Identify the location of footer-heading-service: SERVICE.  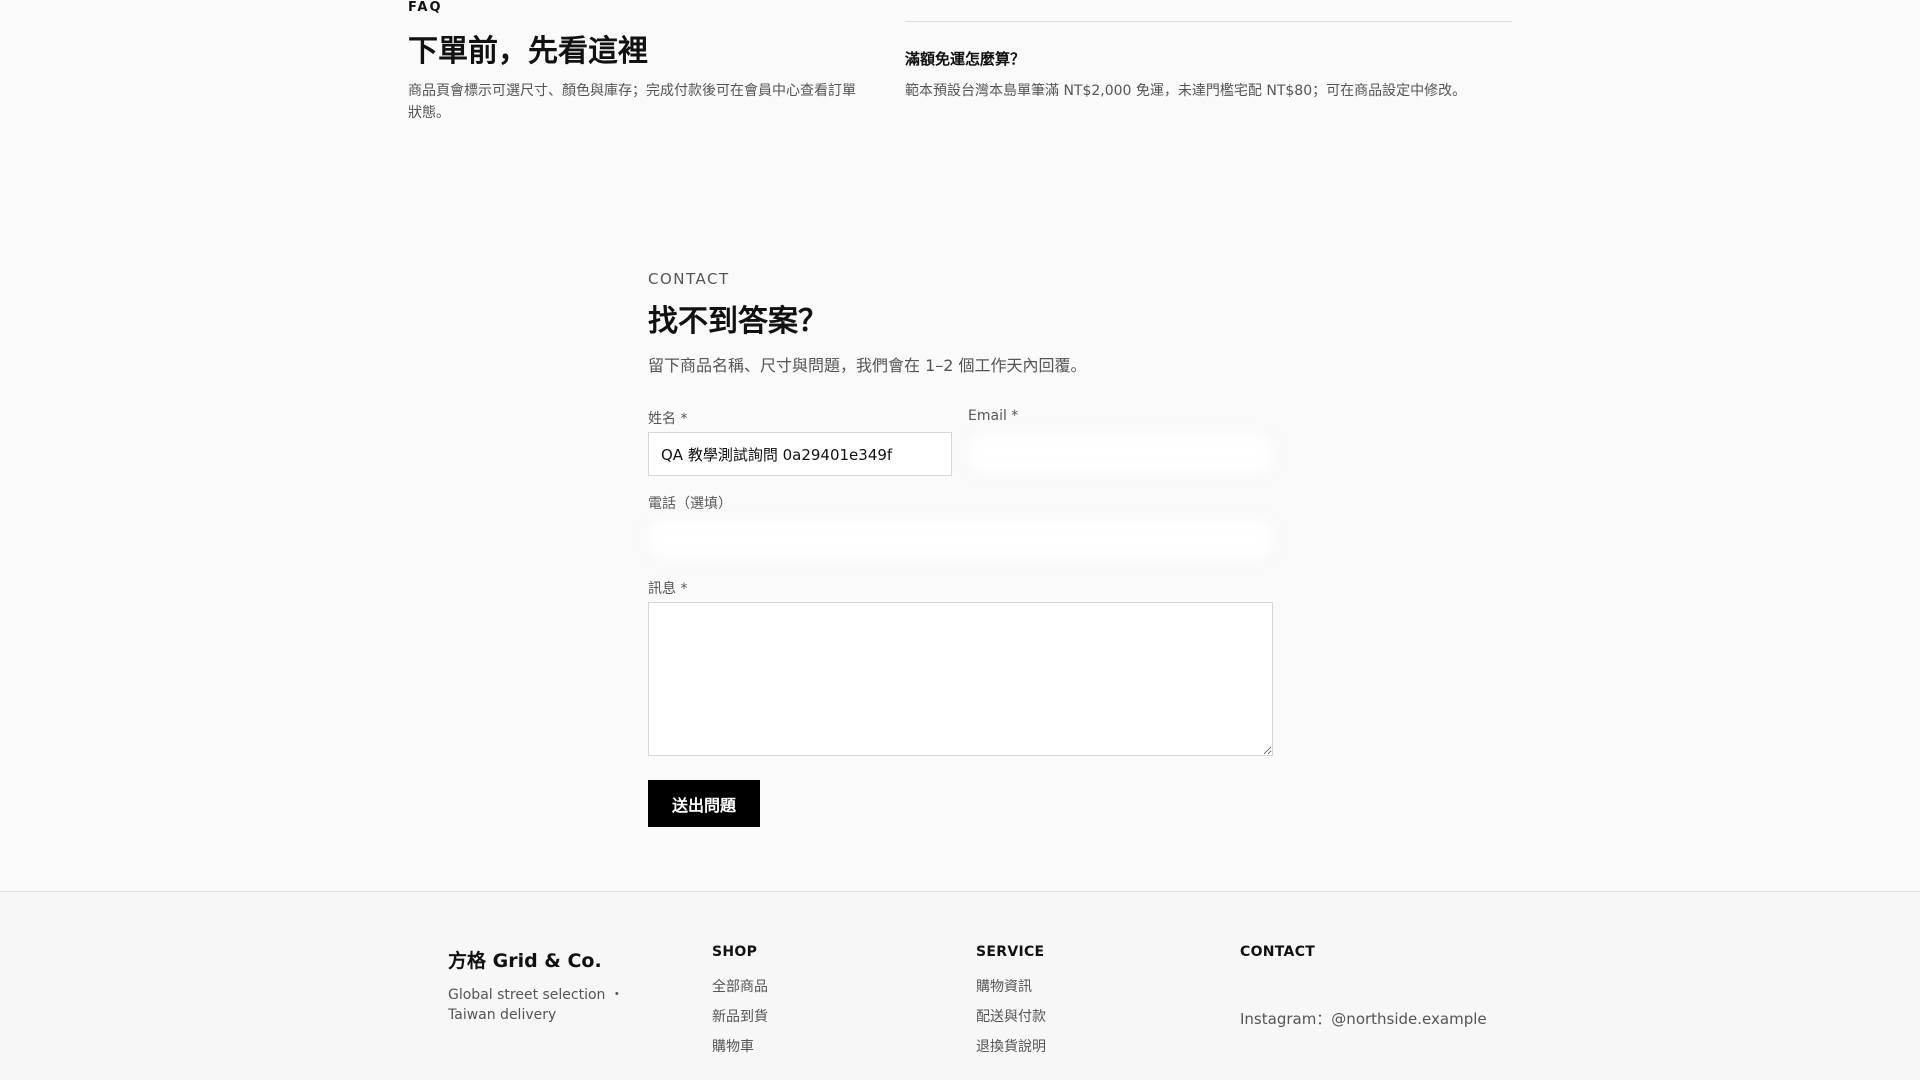
(1010, 952).